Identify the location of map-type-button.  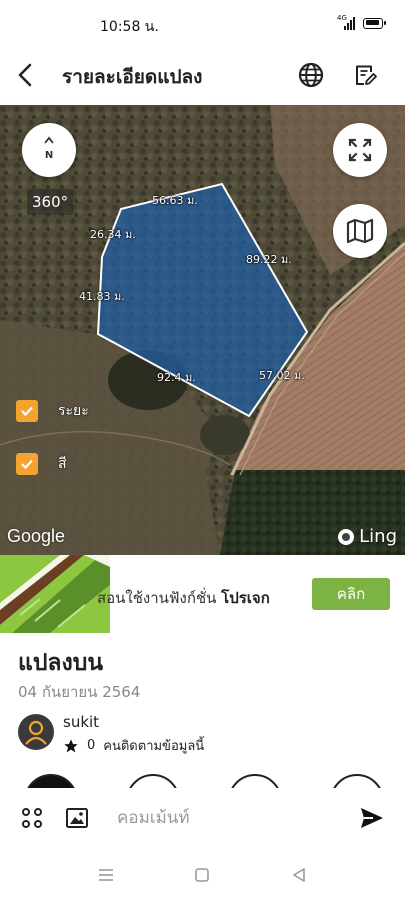
(360, 231).